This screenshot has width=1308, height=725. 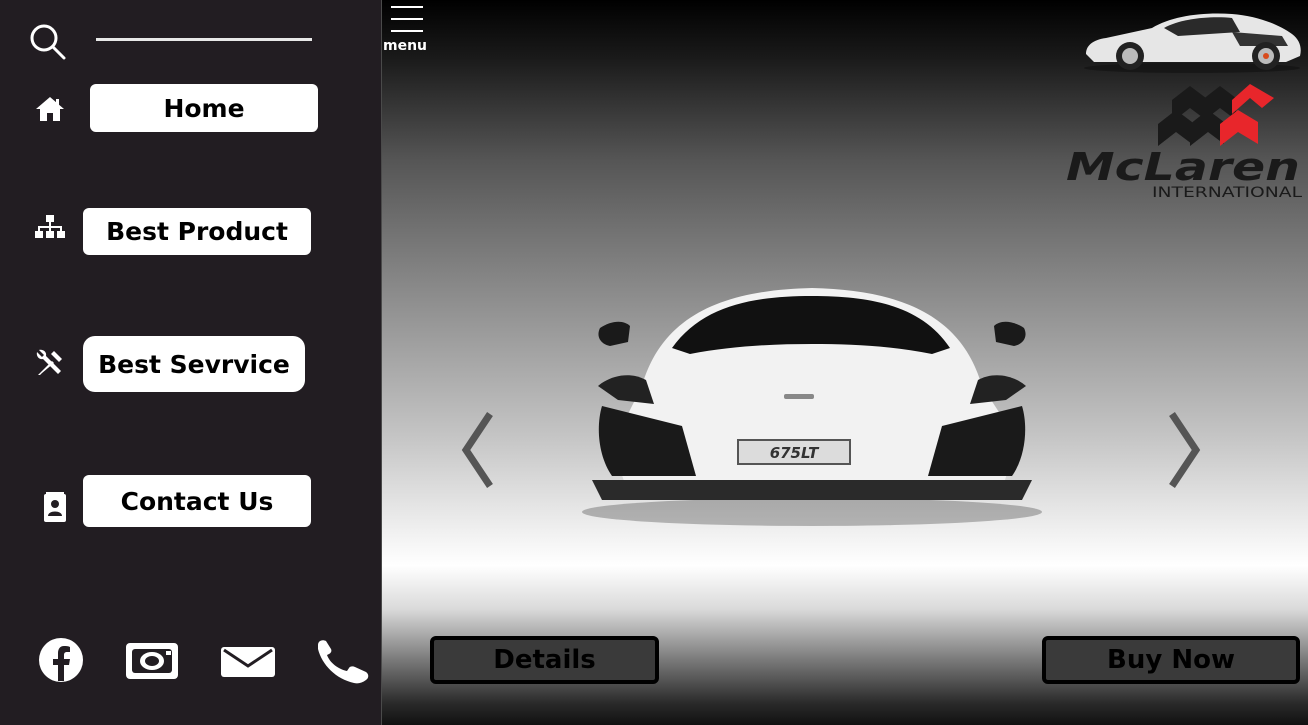 I want to click on chevron-left-icon, so click(x=478, y=450).